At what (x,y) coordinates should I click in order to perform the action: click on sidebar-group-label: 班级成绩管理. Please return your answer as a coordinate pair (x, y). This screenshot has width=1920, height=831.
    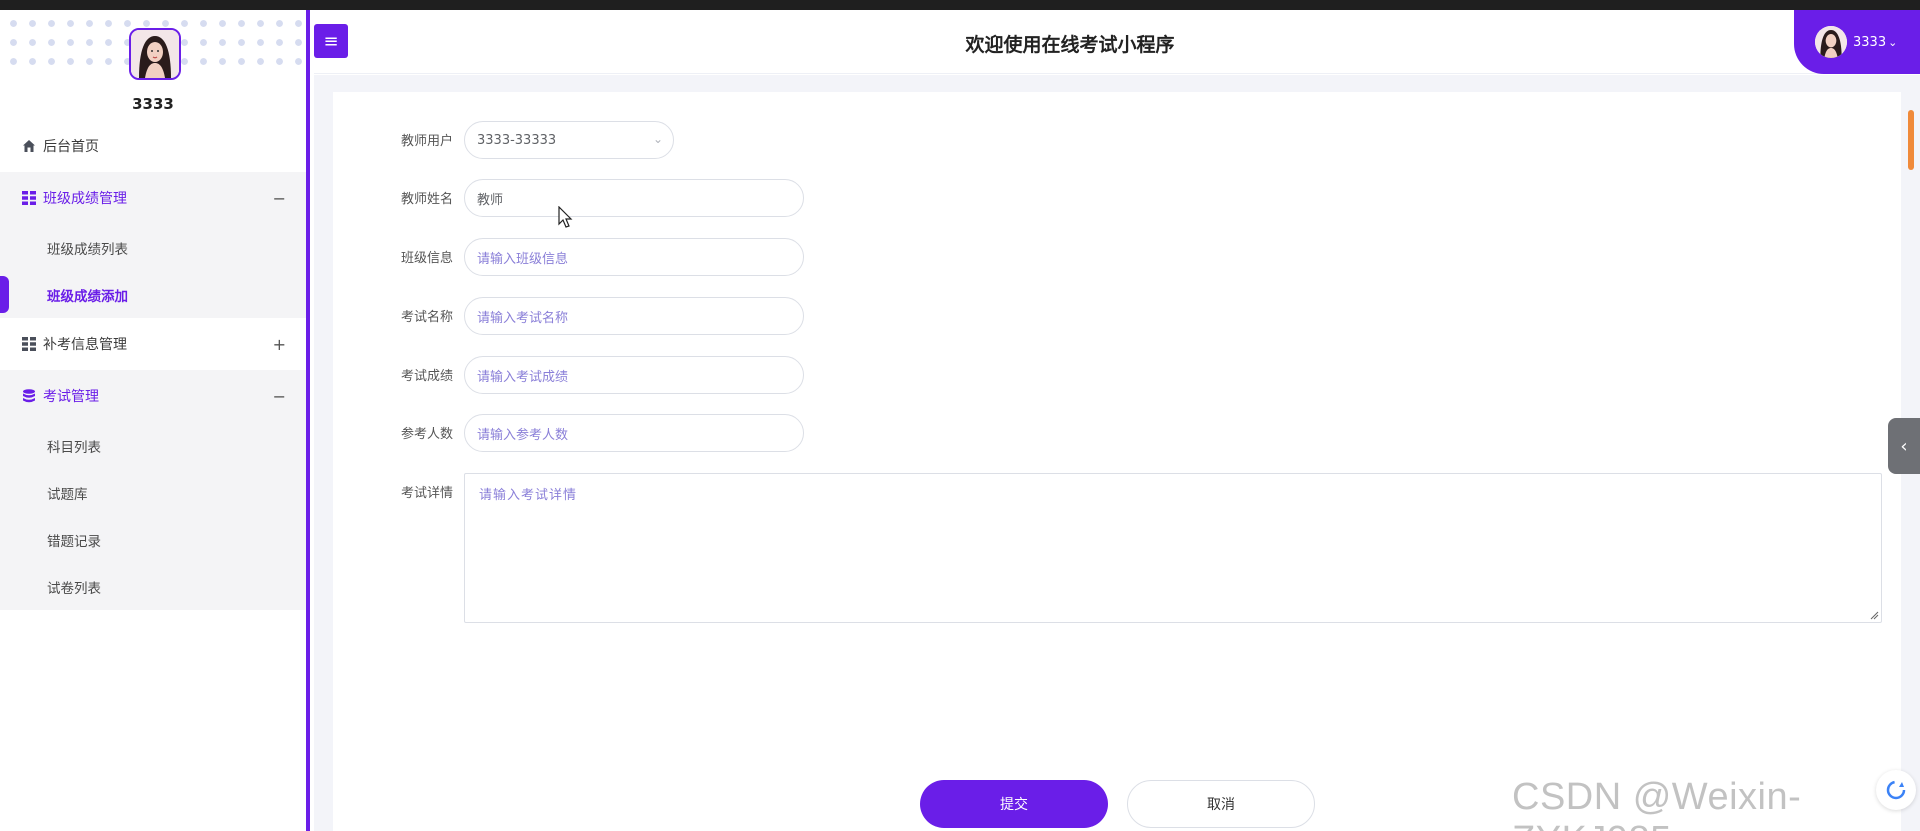
    Looking at the image, I should click on (85, 199).